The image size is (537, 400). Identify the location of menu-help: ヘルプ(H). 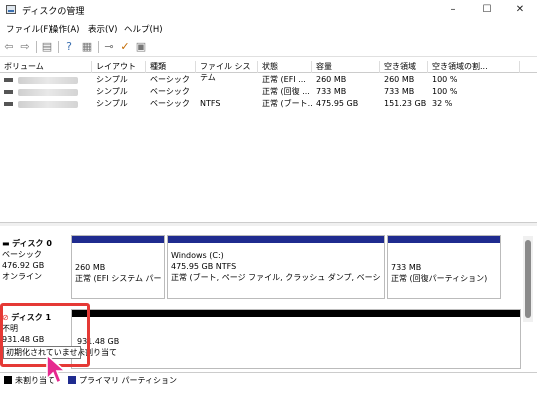
(143, 29).